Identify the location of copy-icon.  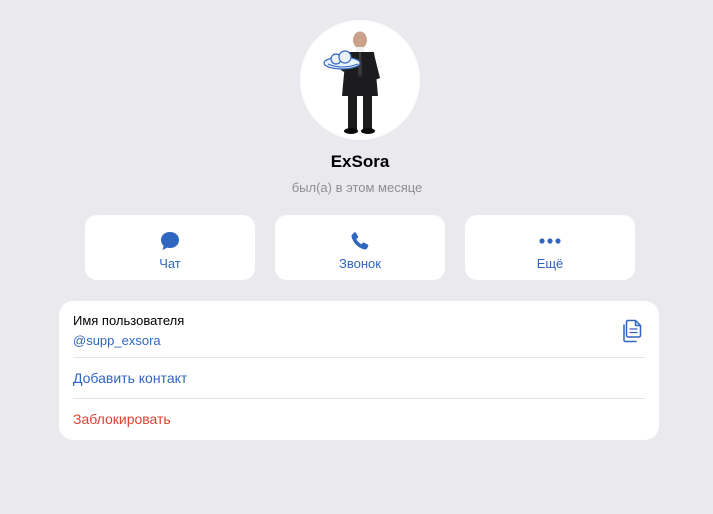
(633, 331).